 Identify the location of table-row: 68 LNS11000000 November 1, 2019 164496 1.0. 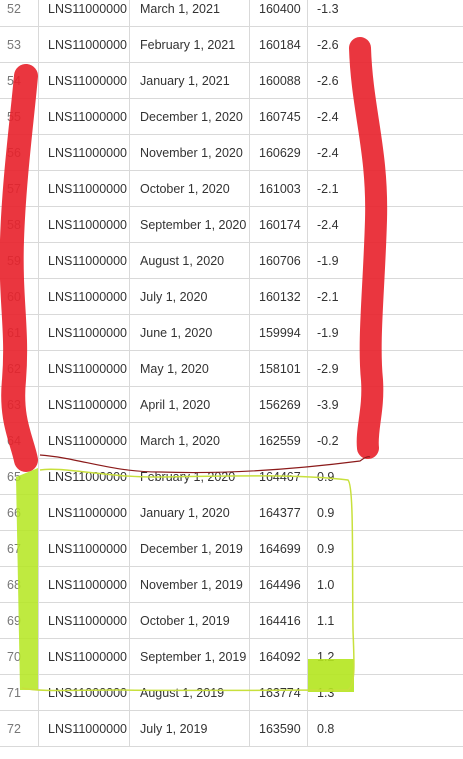
(231, 585).